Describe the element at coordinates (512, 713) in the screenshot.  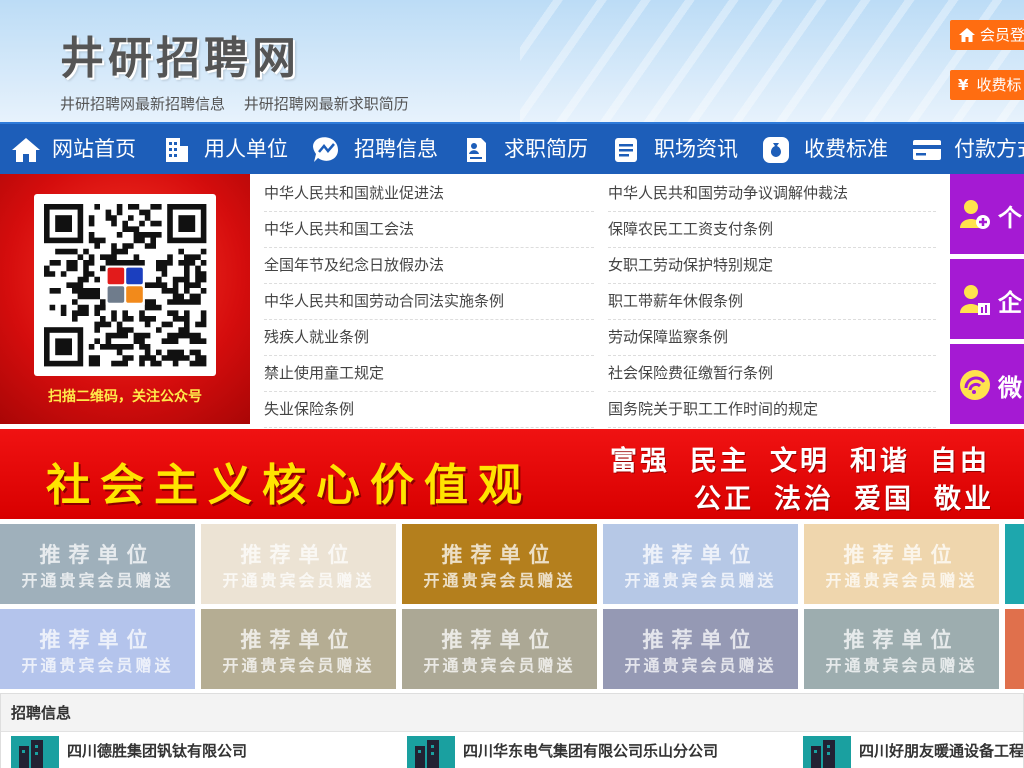
I see `jobs-heading: 招聘信息` at that location.